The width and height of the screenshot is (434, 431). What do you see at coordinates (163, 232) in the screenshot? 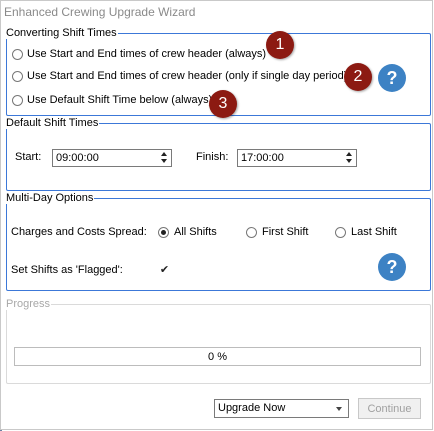
I see `radio-all-shifts` at bounding box center [163, 232].